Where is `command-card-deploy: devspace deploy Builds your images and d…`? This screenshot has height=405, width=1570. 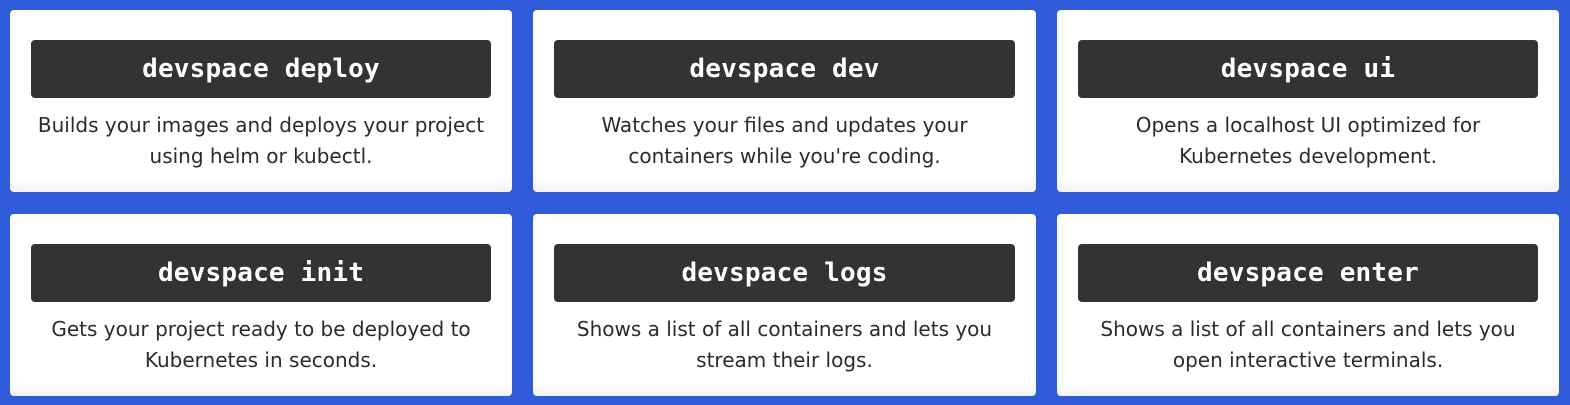 command-card-deploy: devspace deploy Builds your images and d… is located at coordinates (261, 101).